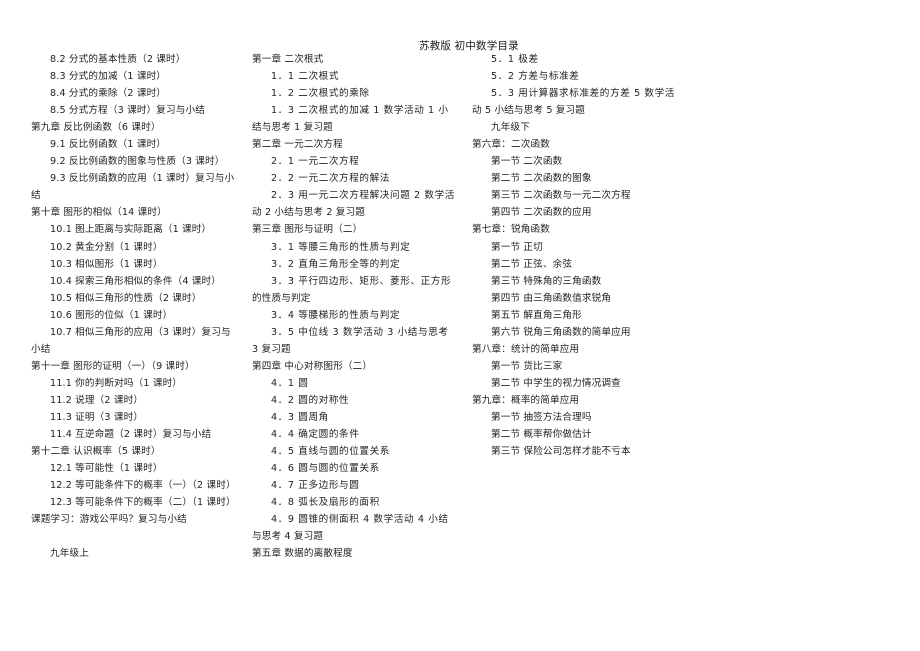 The image size is (920, 651). I want to click on toc-entry: 1．3 二次根式的加减 1 数学活动 1 小, so click(360, 111).